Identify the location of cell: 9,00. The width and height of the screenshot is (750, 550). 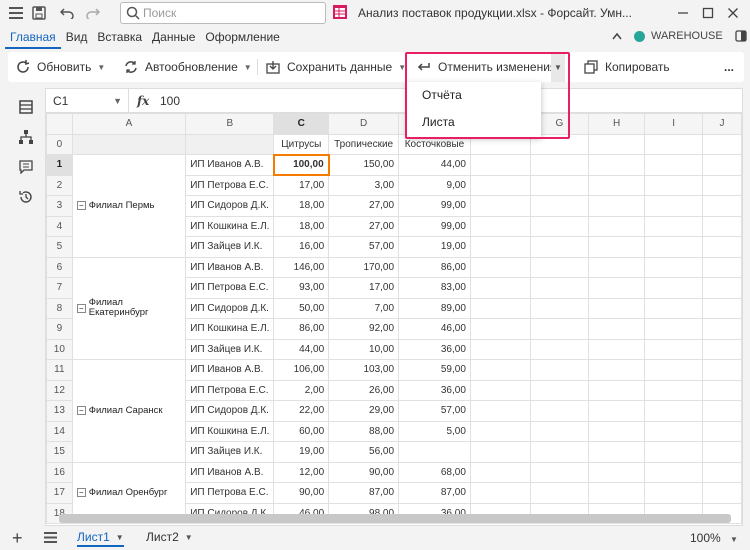
(434, 185).